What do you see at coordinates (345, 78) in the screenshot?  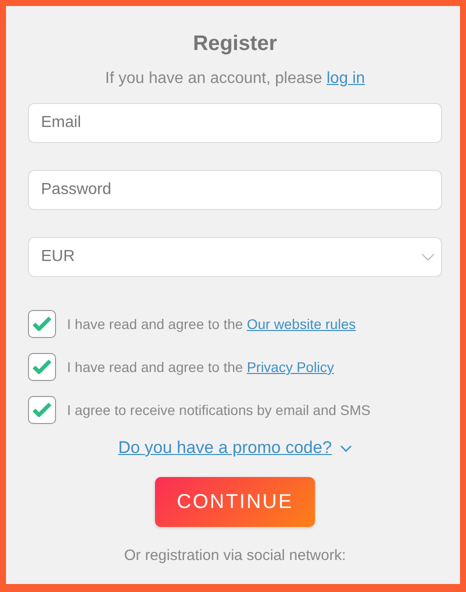 I see `login-link: log in` at bounding box center [345, 78].